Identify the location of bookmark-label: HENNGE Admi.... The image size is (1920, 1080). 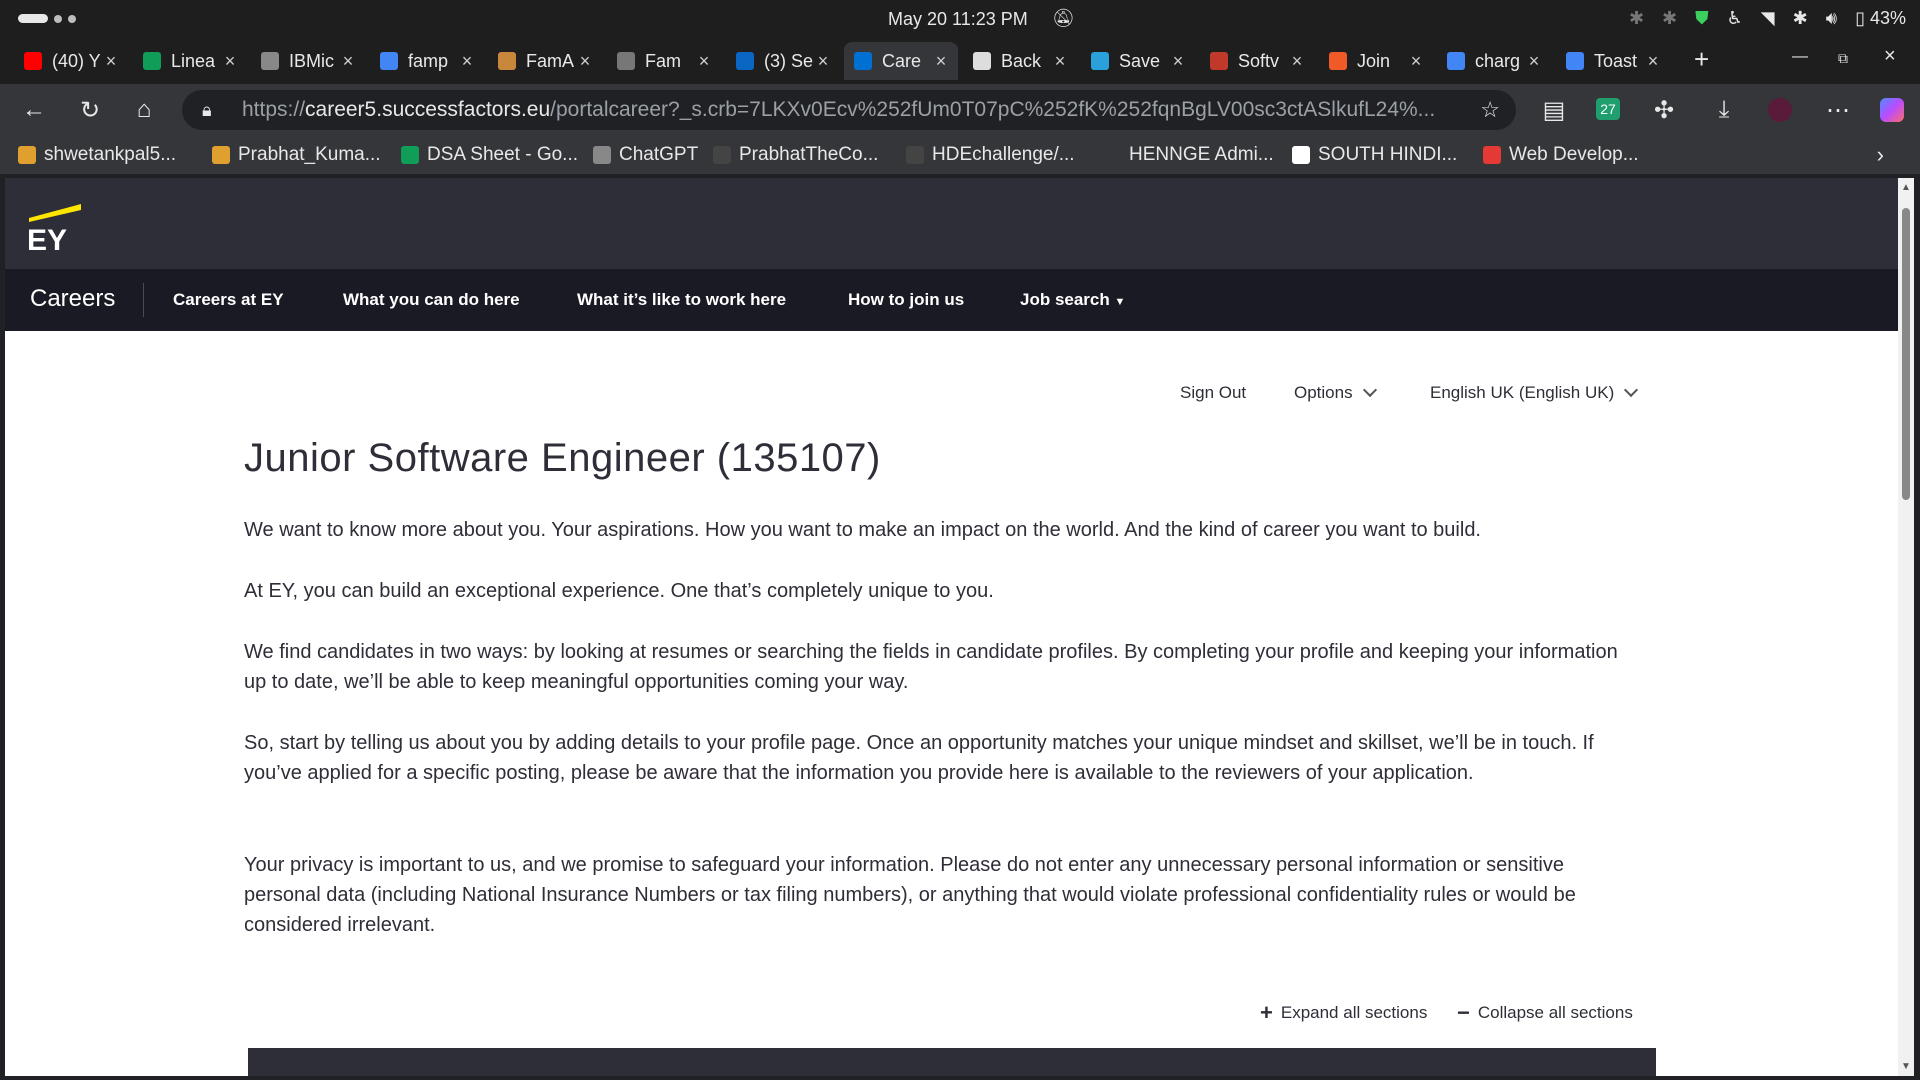
(1201, 154).